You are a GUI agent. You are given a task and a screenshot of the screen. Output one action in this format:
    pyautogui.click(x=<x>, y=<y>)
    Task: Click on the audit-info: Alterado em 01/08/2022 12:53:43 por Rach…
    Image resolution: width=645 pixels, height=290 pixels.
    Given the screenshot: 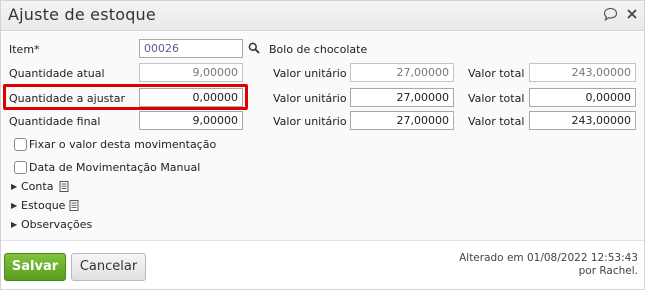 What is the action you would take?
    pyautogui.click(x=548, y=265)
    